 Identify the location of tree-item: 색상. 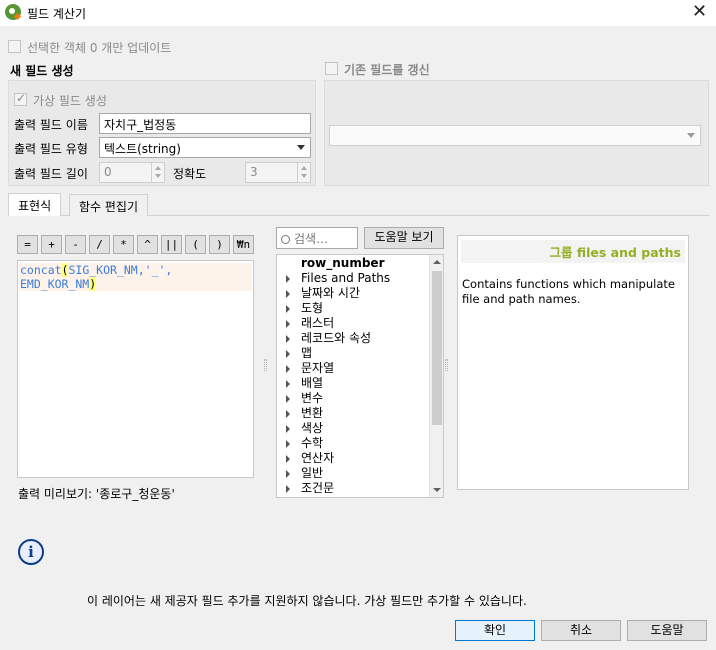
(352, 428).